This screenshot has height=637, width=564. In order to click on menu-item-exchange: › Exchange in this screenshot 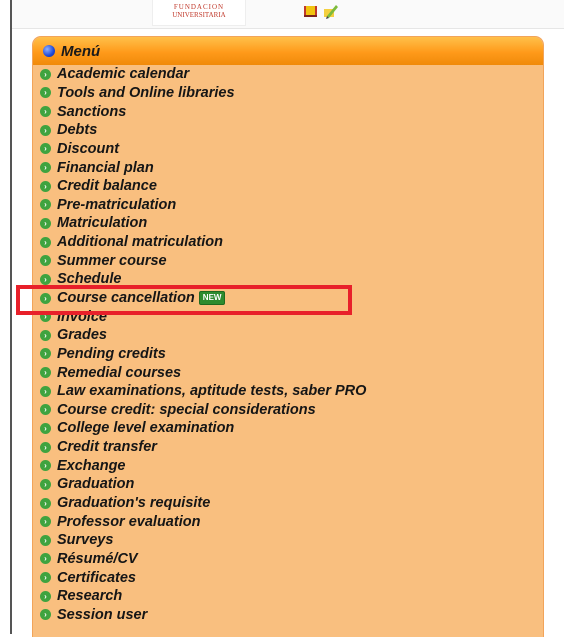, I will do `click(288, 465)`.